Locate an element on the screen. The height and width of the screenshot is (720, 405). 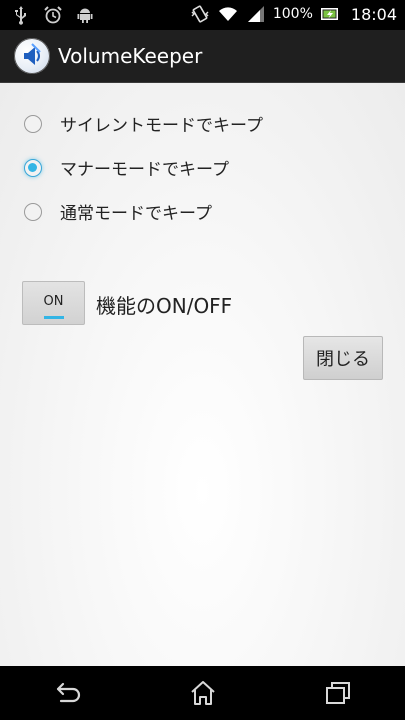
feature-toggle-button: ON is located at coordinates (53, 303).